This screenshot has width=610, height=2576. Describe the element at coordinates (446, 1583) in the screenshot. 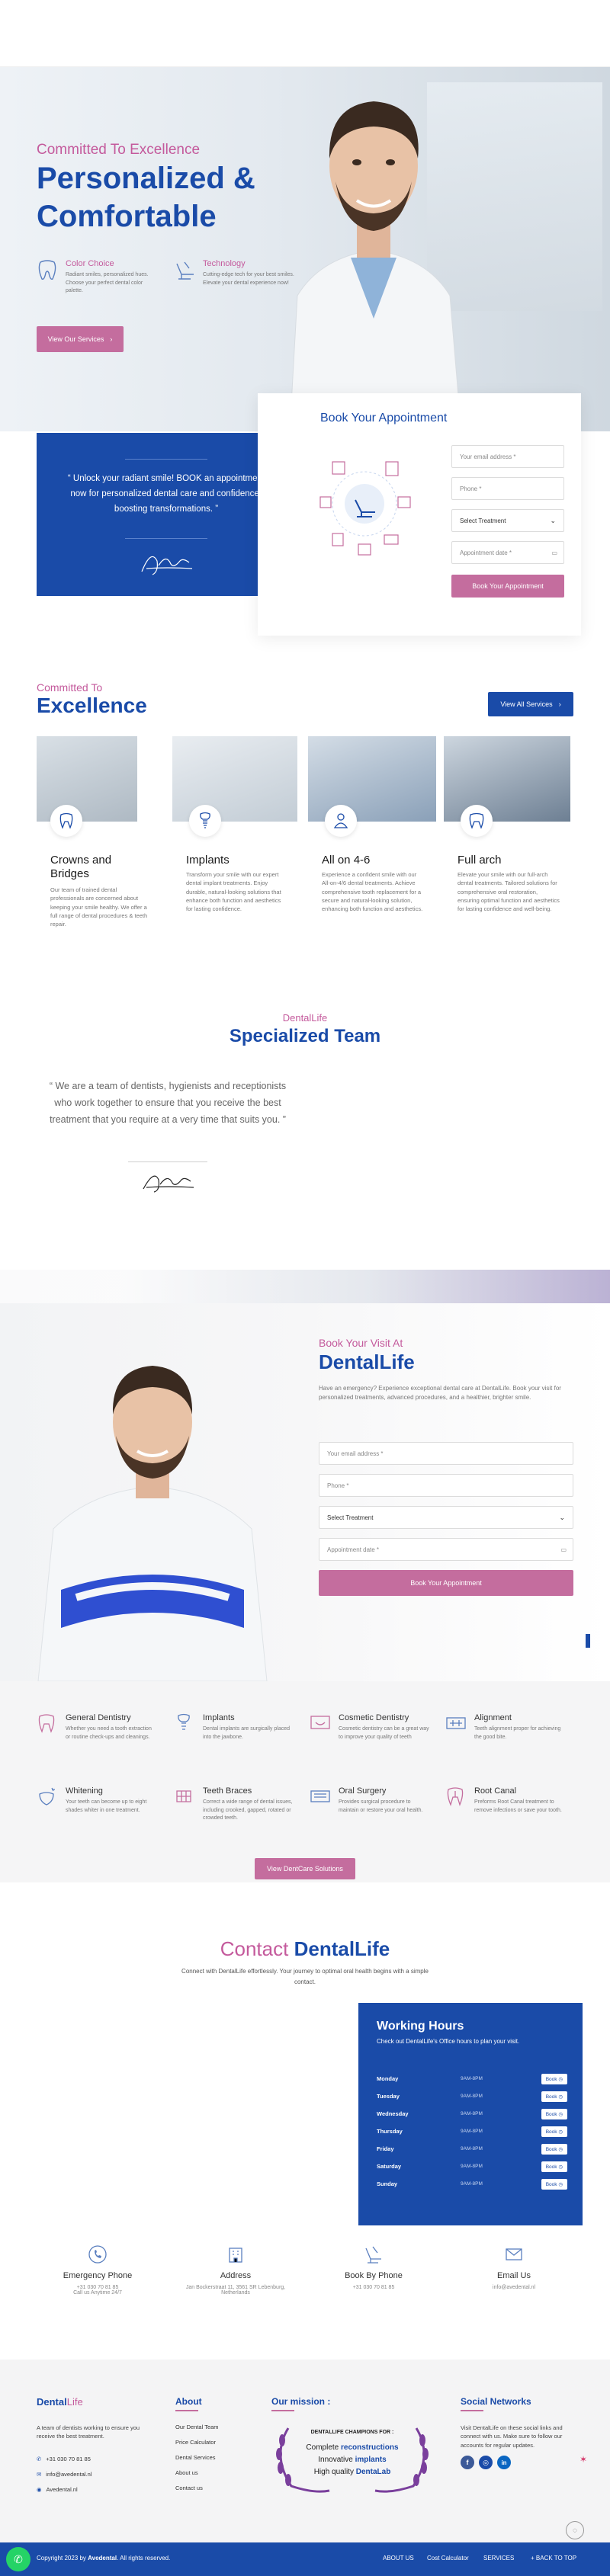

I see `visit-submit-button: Book Your Appointment` at that location.